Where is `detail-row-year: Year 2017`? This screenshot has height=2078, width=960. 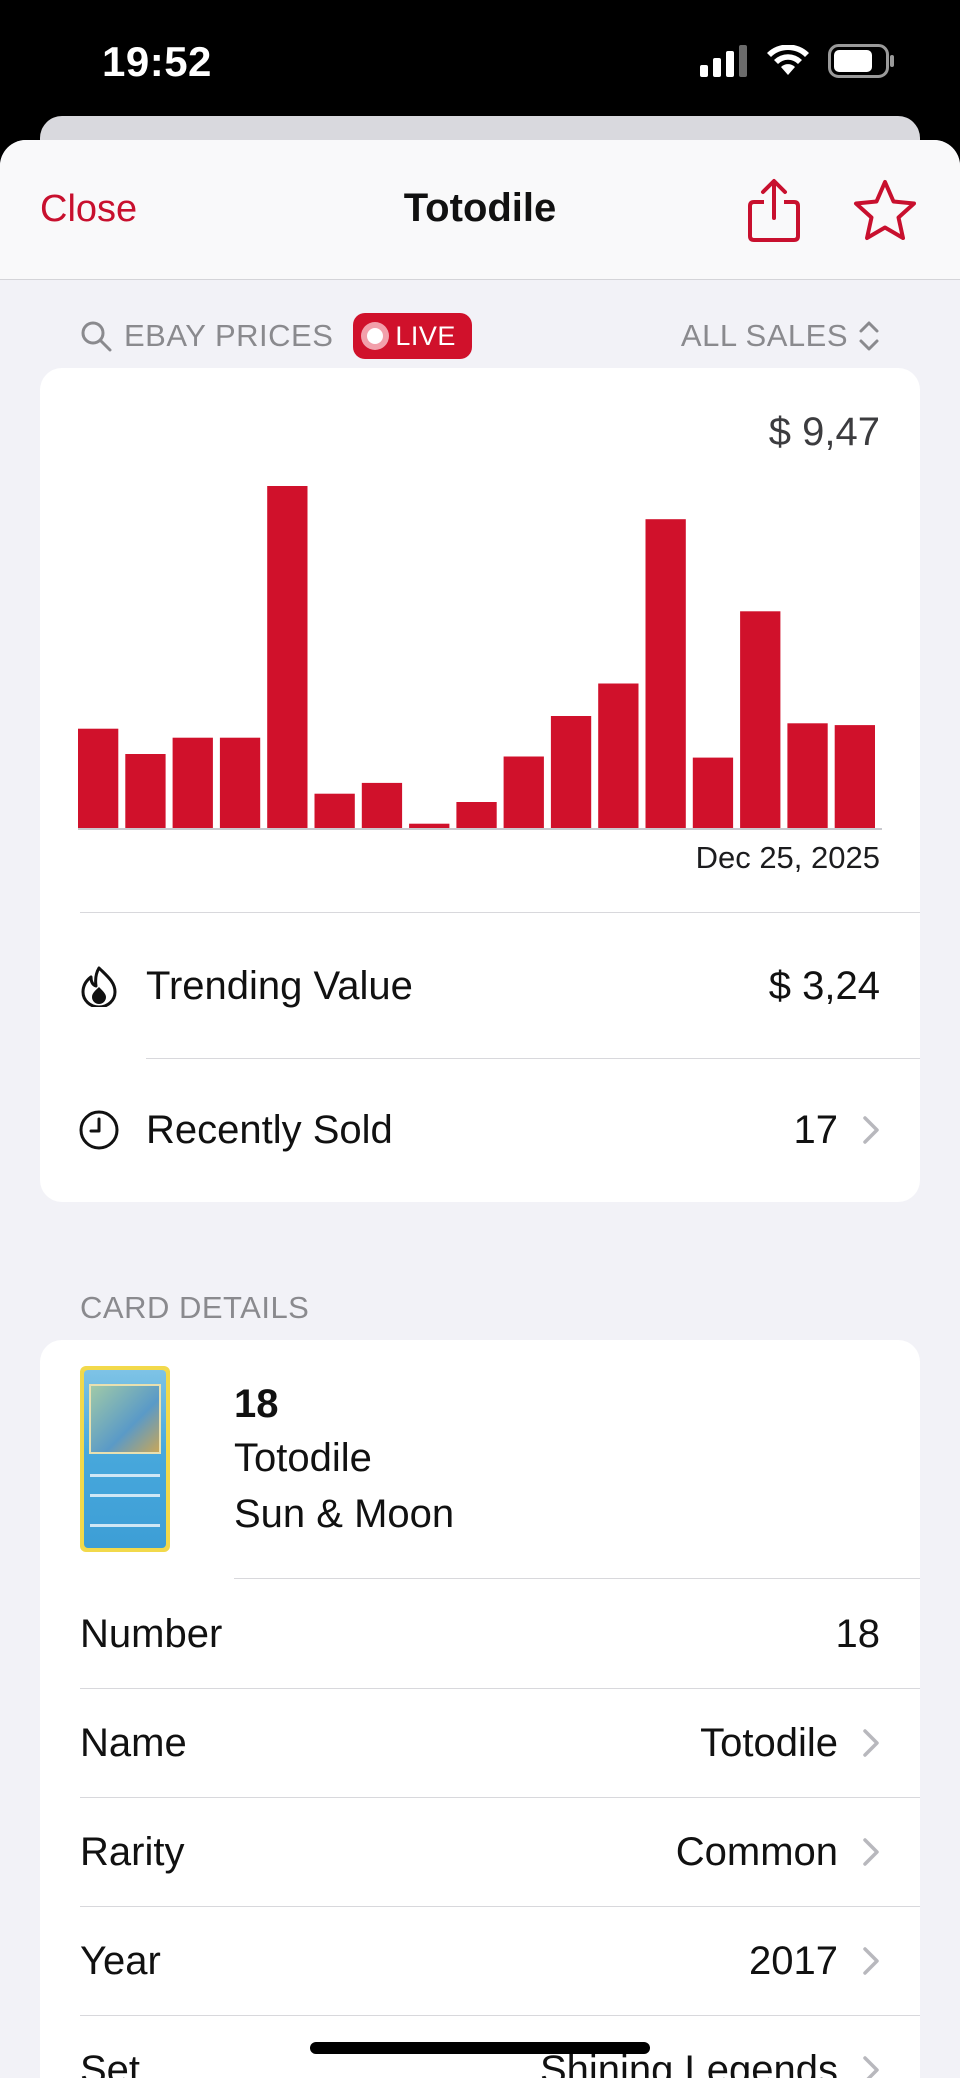
detail-row-year: Year 2017 is located at coordinates (480, 1961).